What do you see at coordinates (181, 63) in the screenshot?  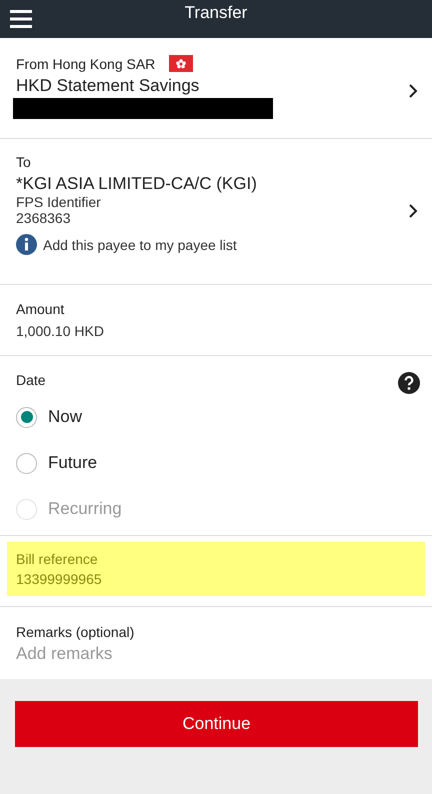 I see `flag-icon` at bounding box center [181, 63].